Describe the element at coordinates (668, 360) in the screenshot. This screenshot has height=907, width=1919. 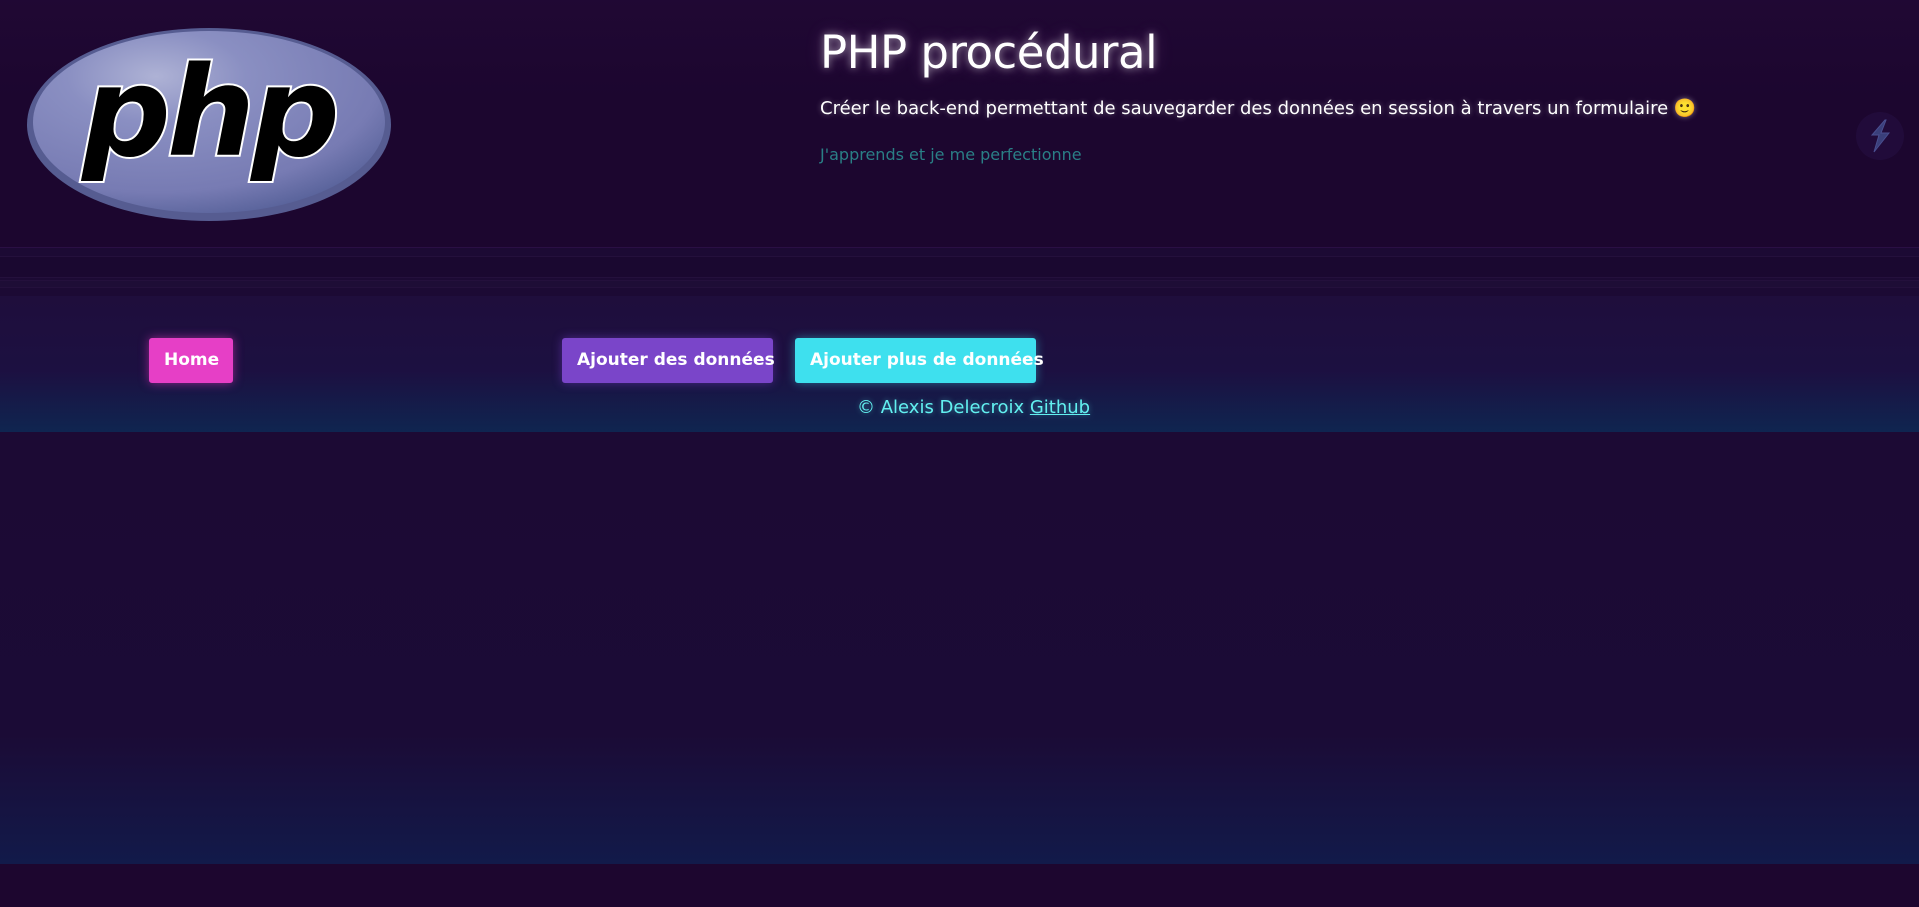
I see `add-data-button: Ajouter des données` at that location.